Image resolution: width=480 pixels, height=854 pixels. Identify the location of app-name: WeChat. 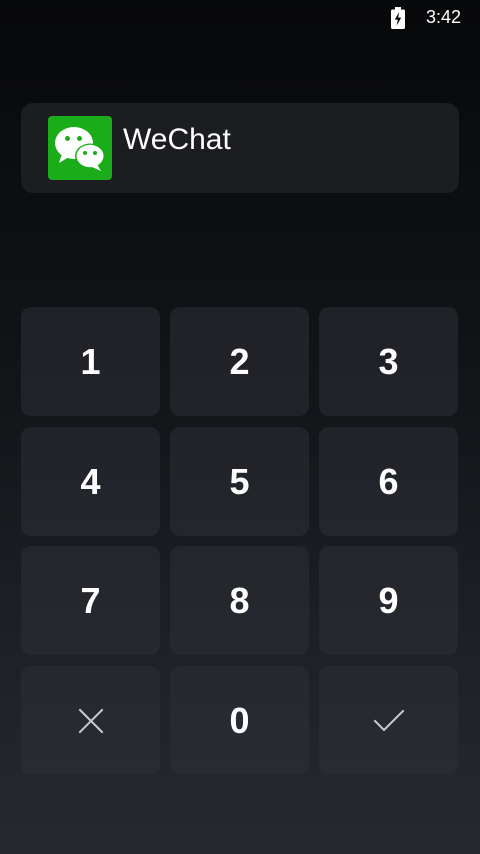
(177, 139).